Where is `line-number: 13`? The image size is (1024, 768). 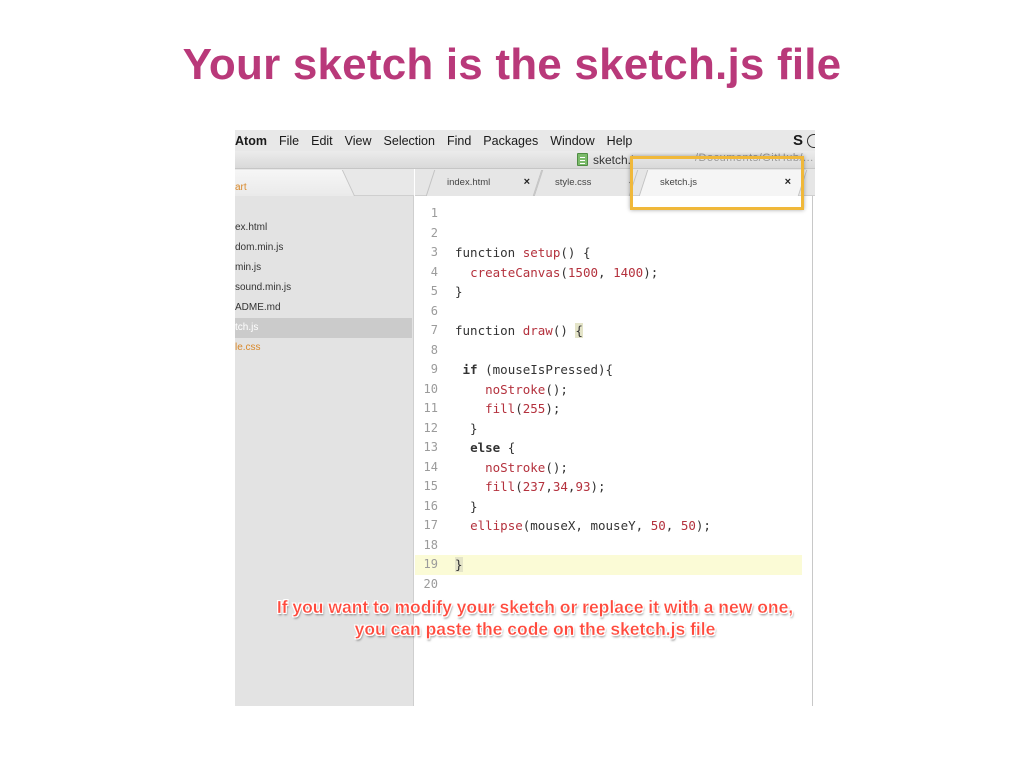 line-number: 13 is located at coordinates (430, 447).